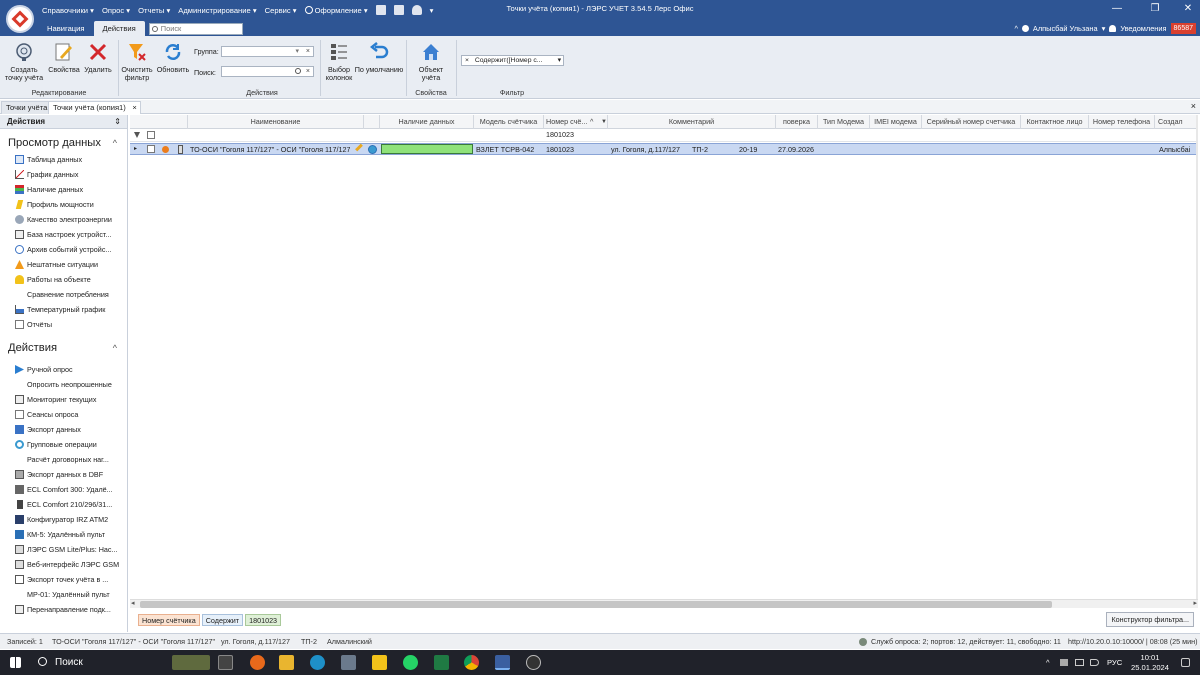 The width and height of the screenshot is (1200, 680). I want to click on filter-remove-icon: ×, so click(467, 60).